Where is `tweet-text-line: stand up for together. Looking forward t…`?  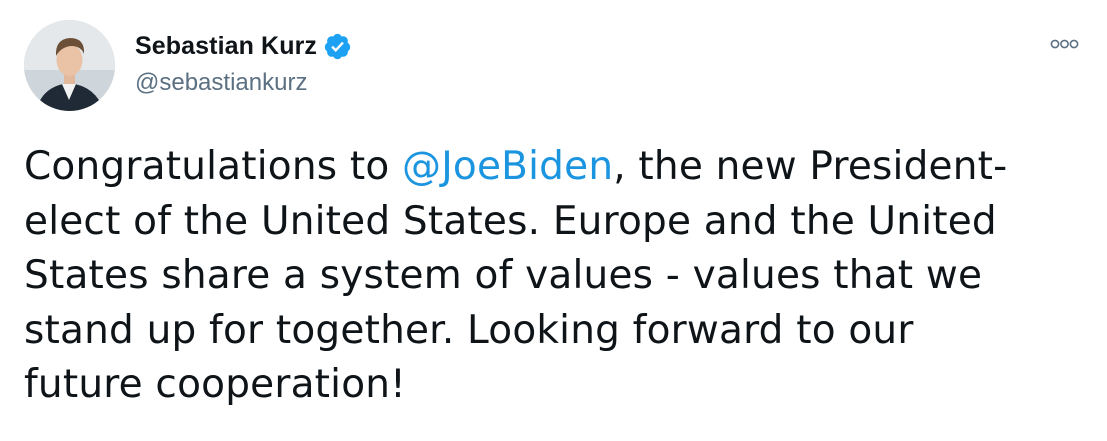 tweet-text-line: stand up for together. Looking forward t… is located at coordinates (469, 330).